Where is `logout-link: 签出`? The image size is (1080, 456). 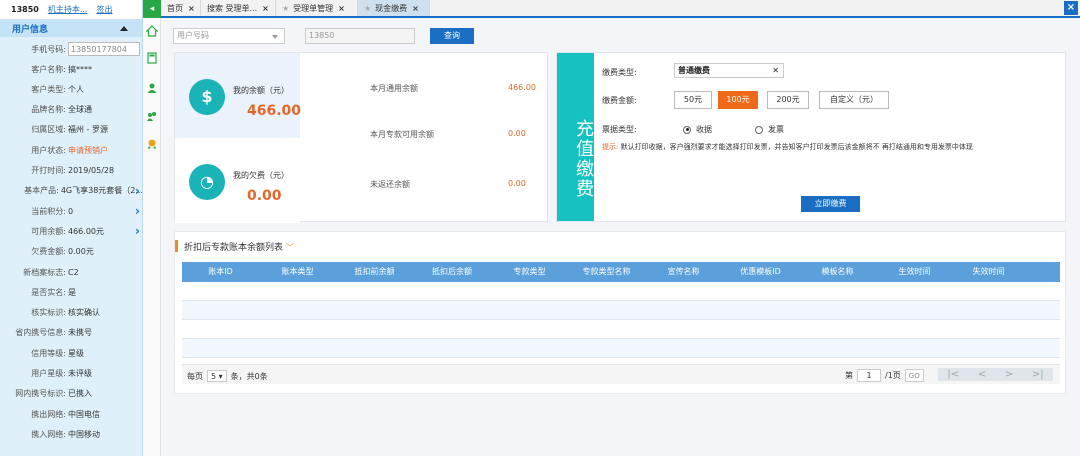 logout-link: 签出 is located at coordinates (104, 9).